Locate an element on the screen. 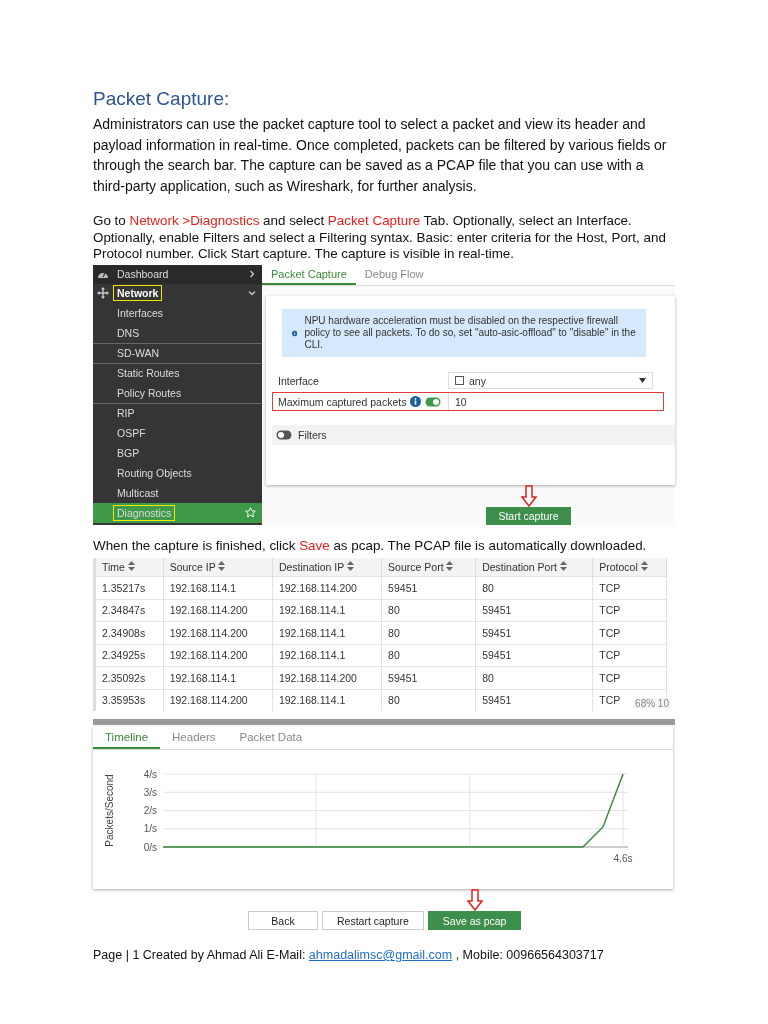  tick-label: 4.6s is located at coordinates (623, 858).